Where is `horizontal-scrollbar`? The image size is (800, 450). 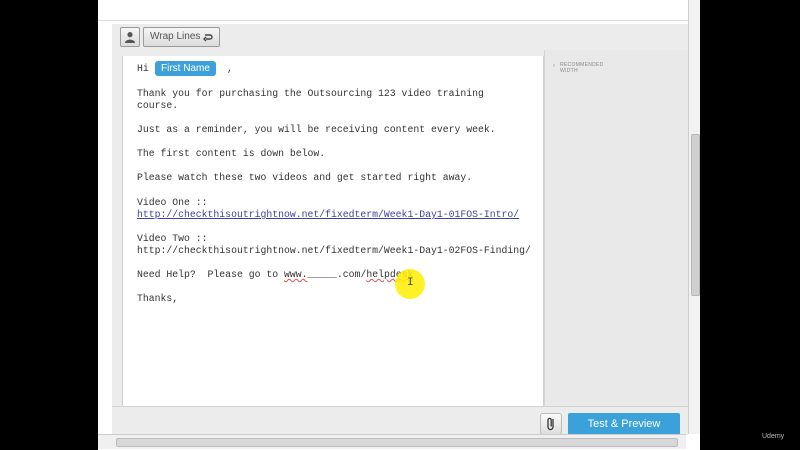 horizontal-scrollbar is located at coordinates (392, 441).